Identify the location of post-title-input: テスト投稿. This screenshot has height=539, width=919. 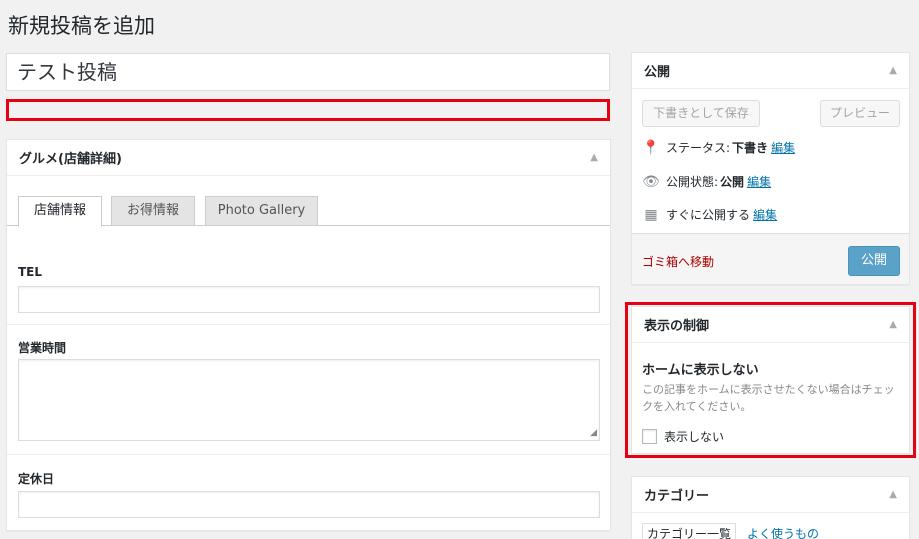
(308, 72).